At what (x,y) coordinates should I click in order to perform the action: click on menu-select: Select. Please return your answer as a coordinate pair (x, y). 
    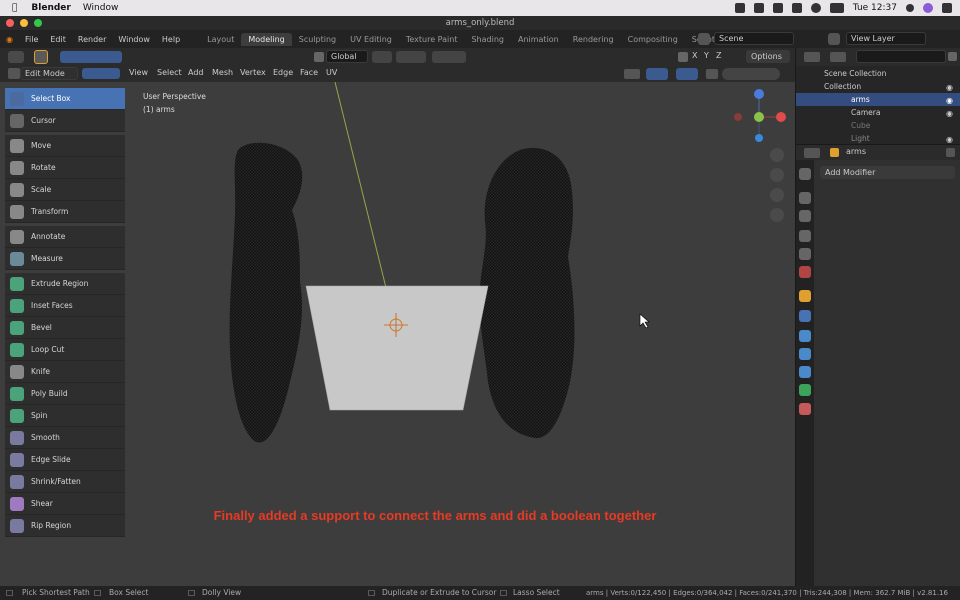
    Looking at the image, I should click on (169, 72).